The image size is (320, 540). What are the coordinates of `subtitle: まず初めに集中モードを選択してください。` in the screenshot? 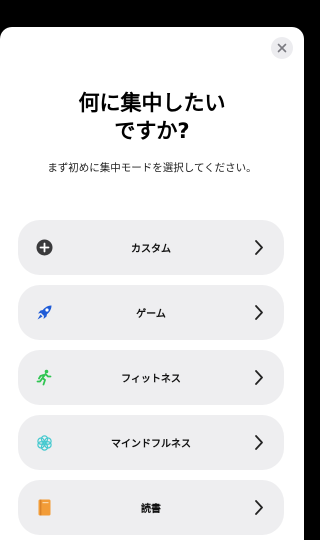 It's located at (152, 168).